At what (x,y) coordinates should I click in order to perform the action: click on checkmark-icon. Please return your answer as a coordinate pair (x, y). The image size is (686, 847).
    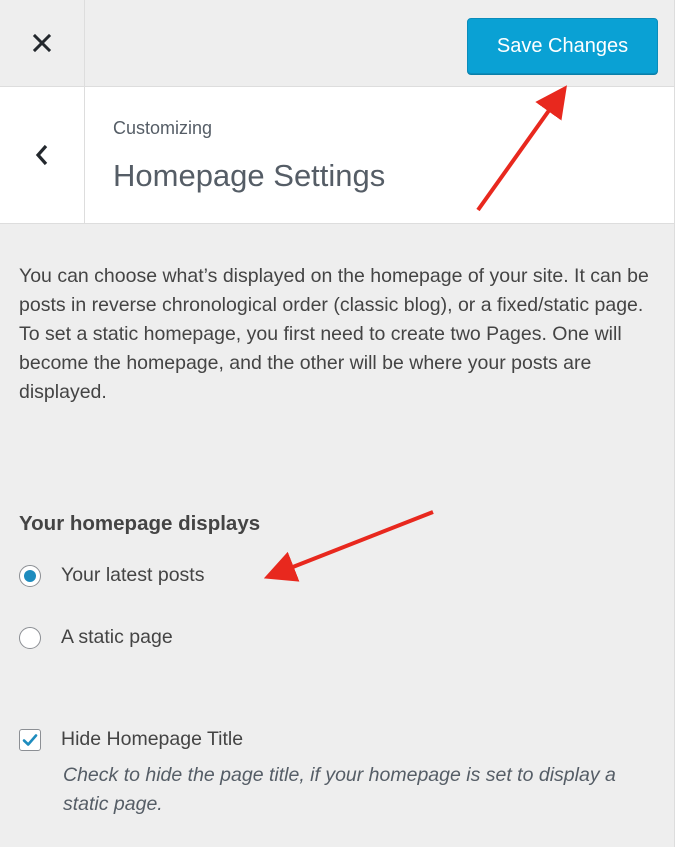
    Looking at the image, I should click on (30, 739).